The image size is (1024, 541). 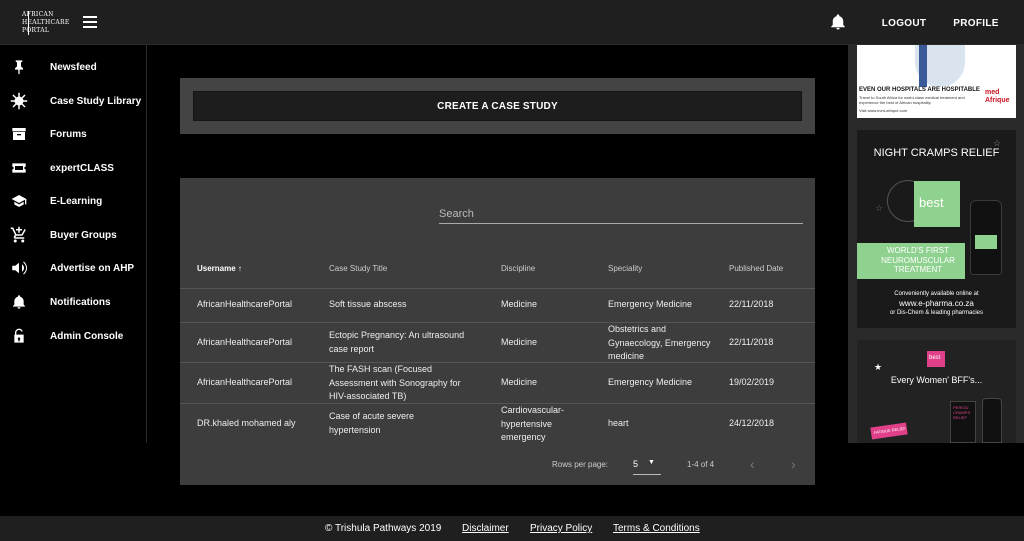 What do you see at coordinates (36, 30) in the screenshot?
I see `logo-line-3: PORTAL` at bounding box center [36, 30].